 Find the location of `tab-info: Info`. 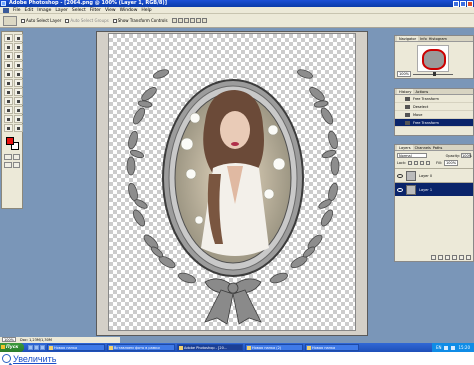

tab-info: Info is located at coordinates (423, 38).